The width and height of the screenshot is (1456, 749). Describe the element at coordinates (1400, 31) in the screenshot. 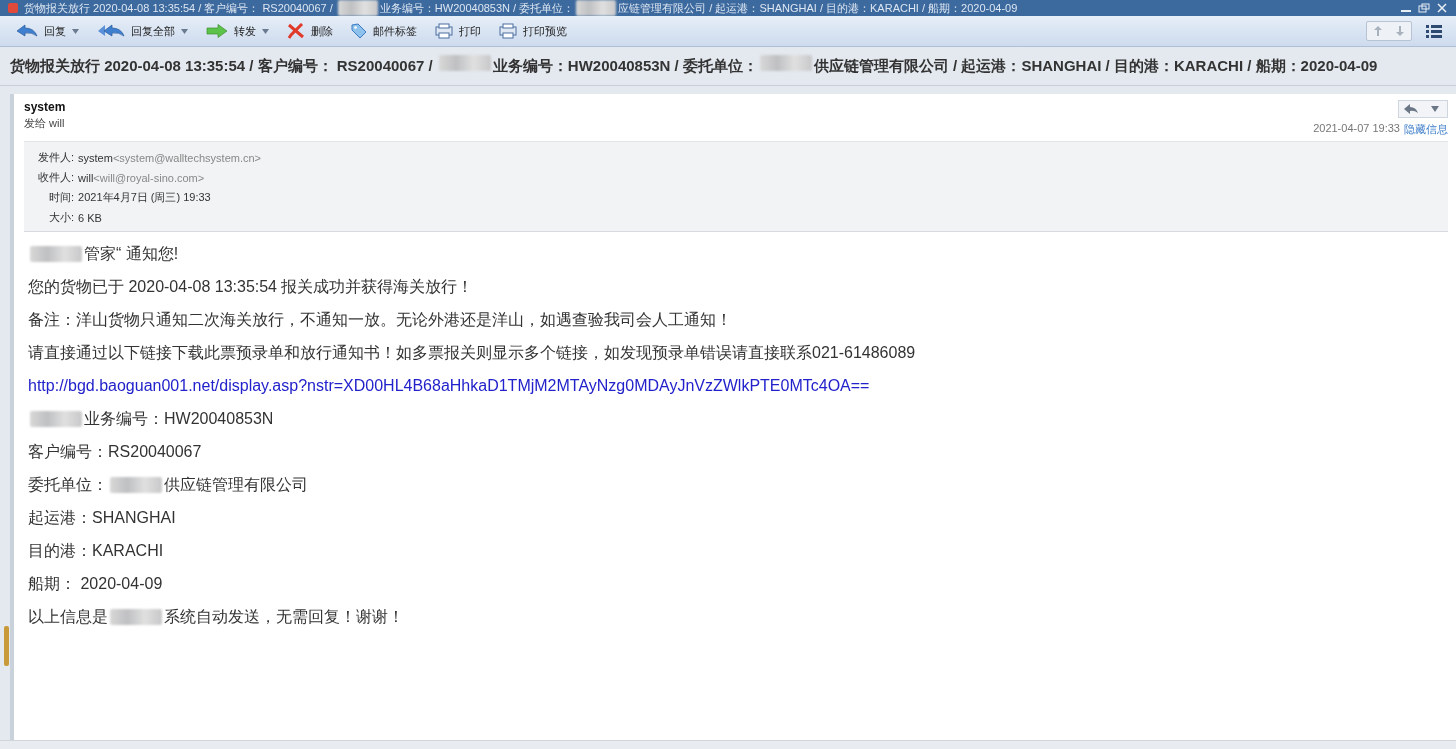

I see `down-arrow-icon` at that location.